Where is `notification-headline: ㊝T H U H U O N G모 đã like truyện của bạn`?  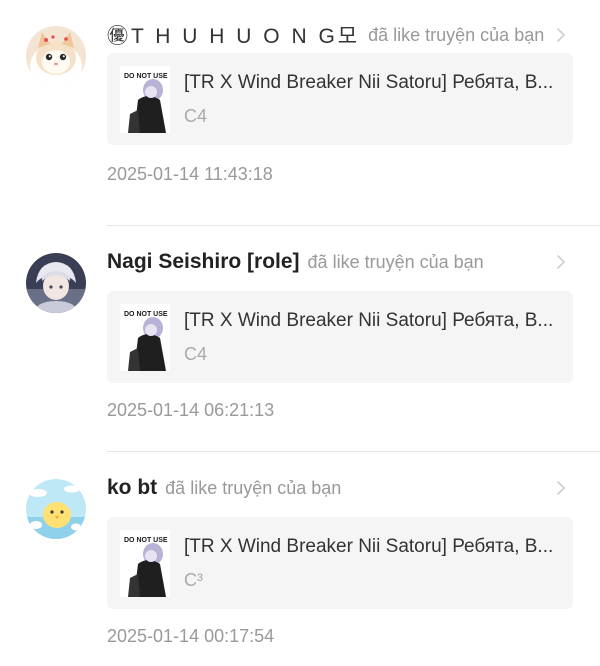
notification-headline: ㊝T H U H U O N G모 đã like truyện của bạn is located at coordinates (325, 35).